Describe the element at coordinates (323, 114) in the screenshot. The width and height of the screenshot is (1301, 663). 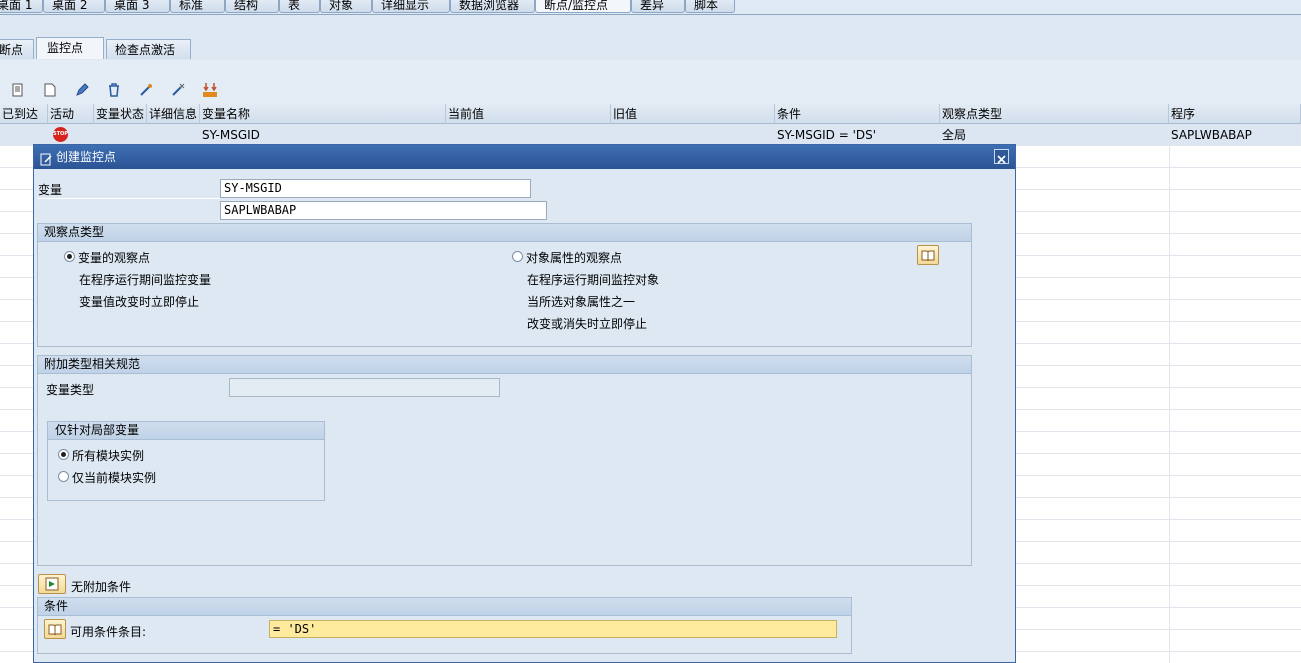
I see `column-header: 变量名称` at that location.